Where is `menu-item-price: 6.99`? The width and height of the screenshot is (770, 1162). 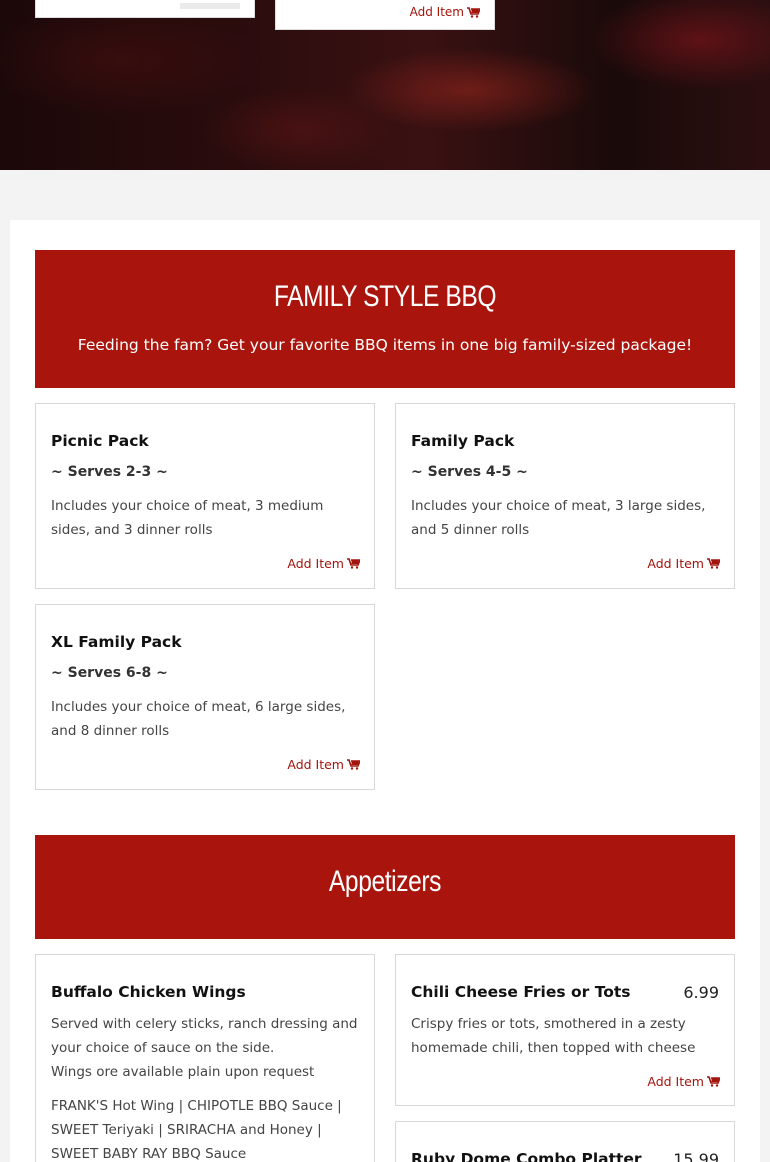 menu-item-price: 6.99 is located at coordinates (701, 992).